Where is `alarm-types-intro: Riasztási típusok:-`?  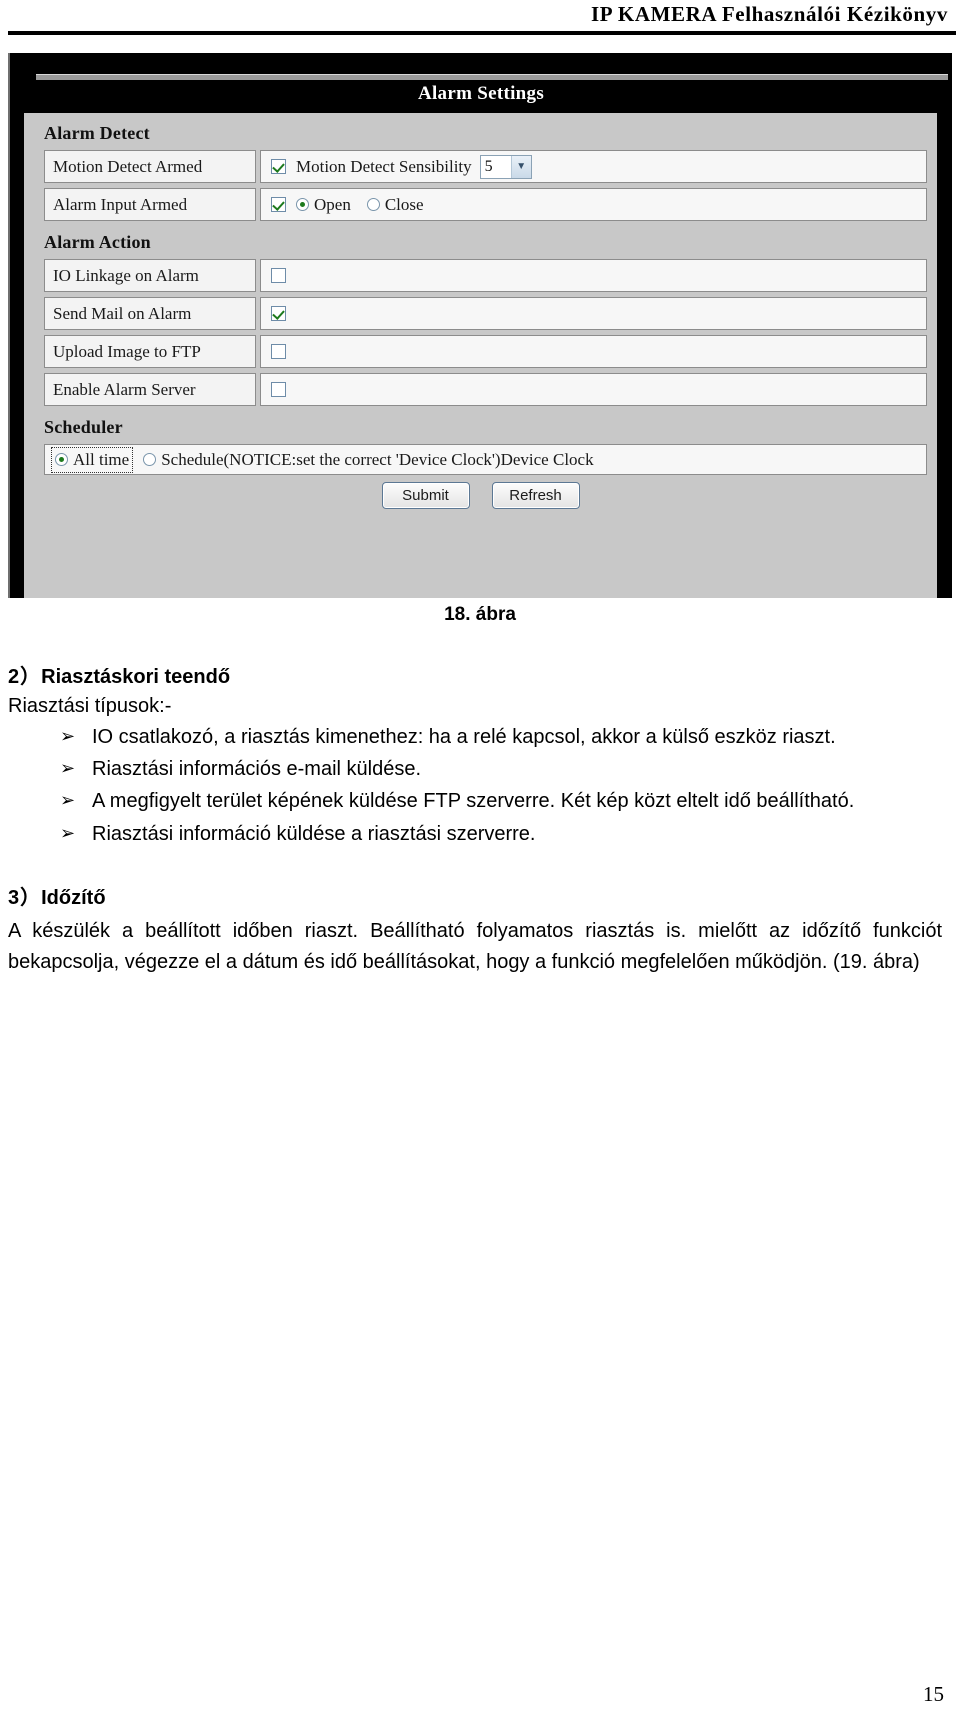 alarm-types-intro: Riasztási típusok:- is located at coordinates (90, 706).